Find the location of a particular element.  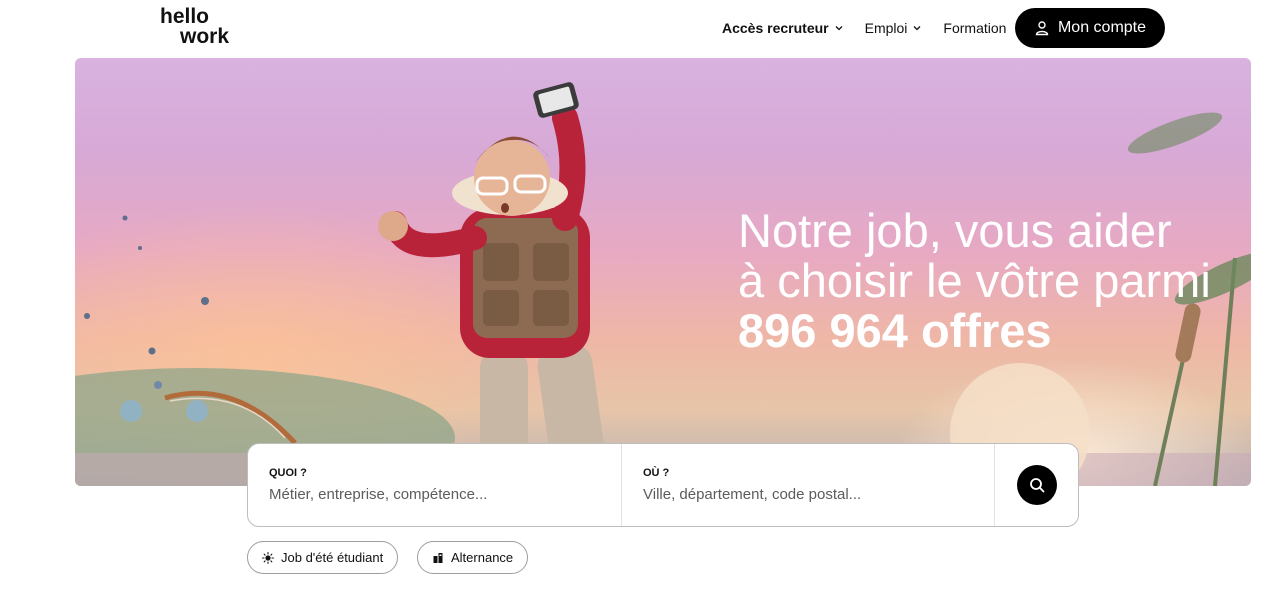

nav-formation: Formation is located at coordinates (974, 28).